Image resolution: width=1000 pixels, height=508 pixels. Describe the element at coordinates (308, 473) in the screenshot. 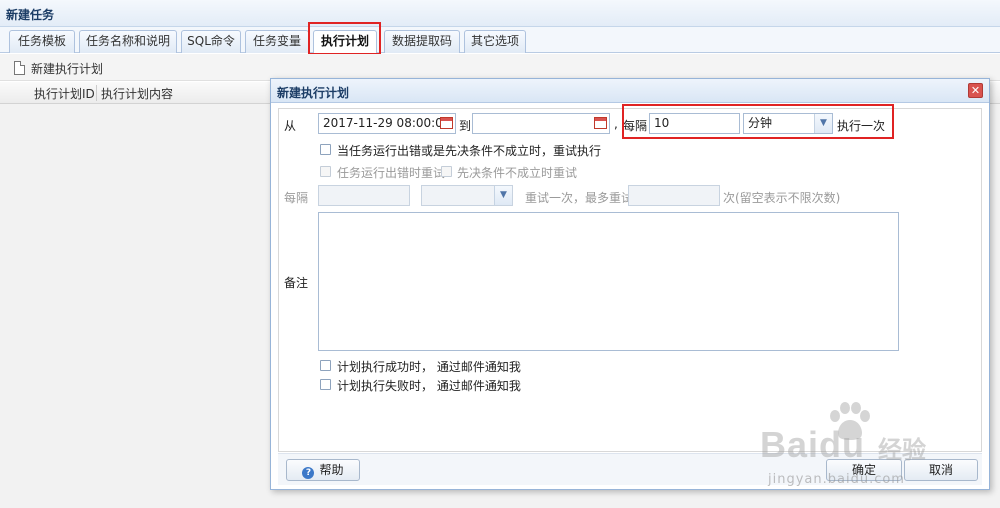

I see `help-icon: ?` at that location.